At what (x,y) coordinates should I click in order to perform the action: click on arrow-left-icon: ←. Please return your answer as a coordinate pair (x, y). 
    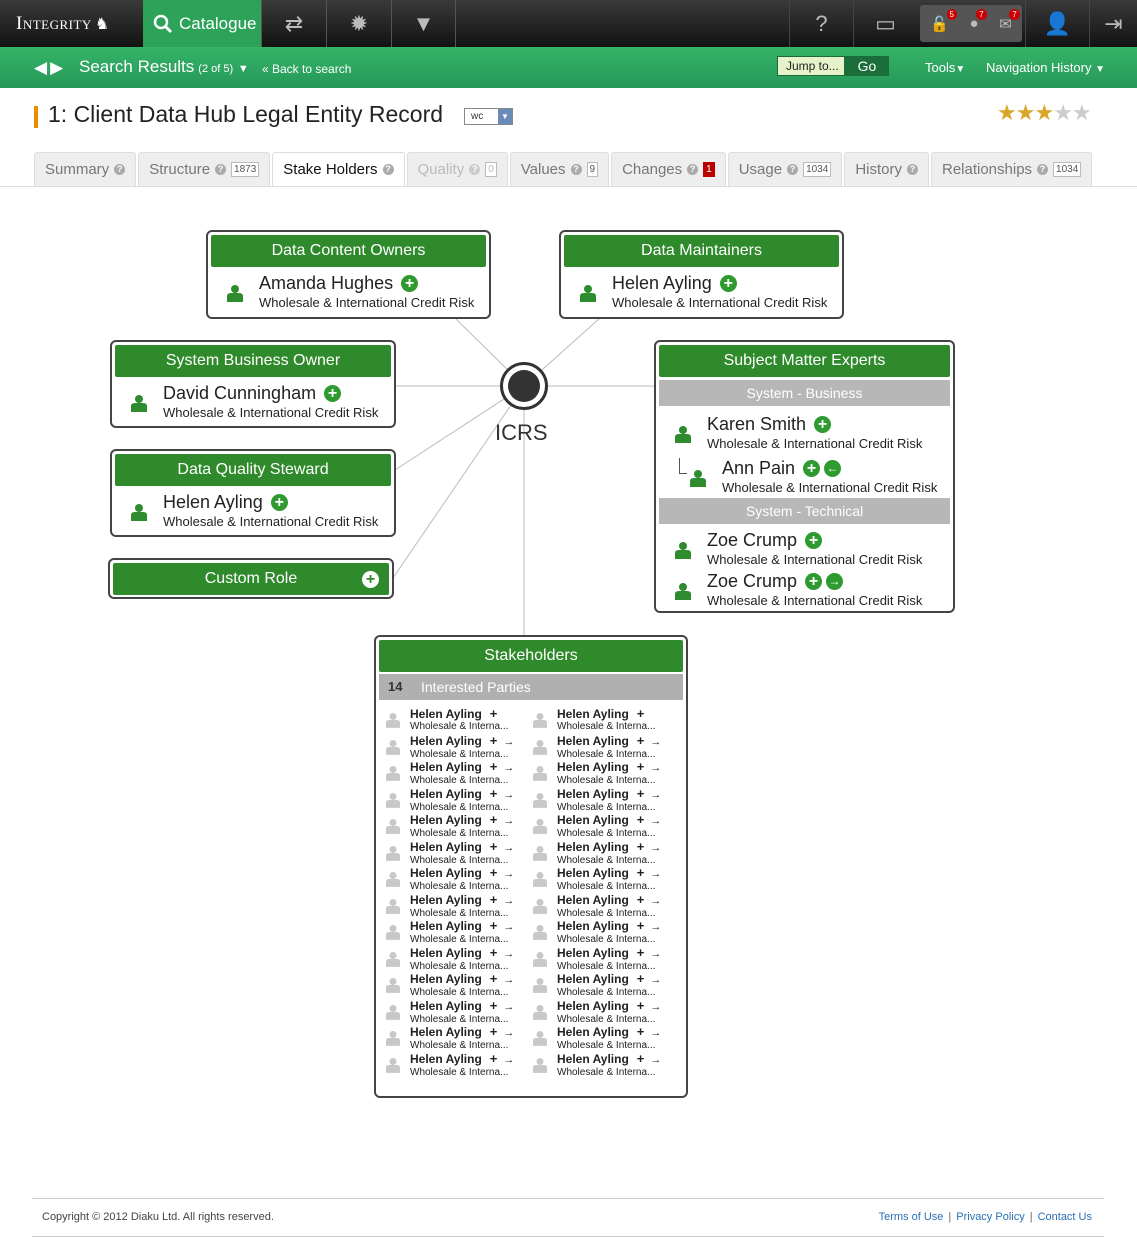
    Looking at the image, I should click on (833, 468).